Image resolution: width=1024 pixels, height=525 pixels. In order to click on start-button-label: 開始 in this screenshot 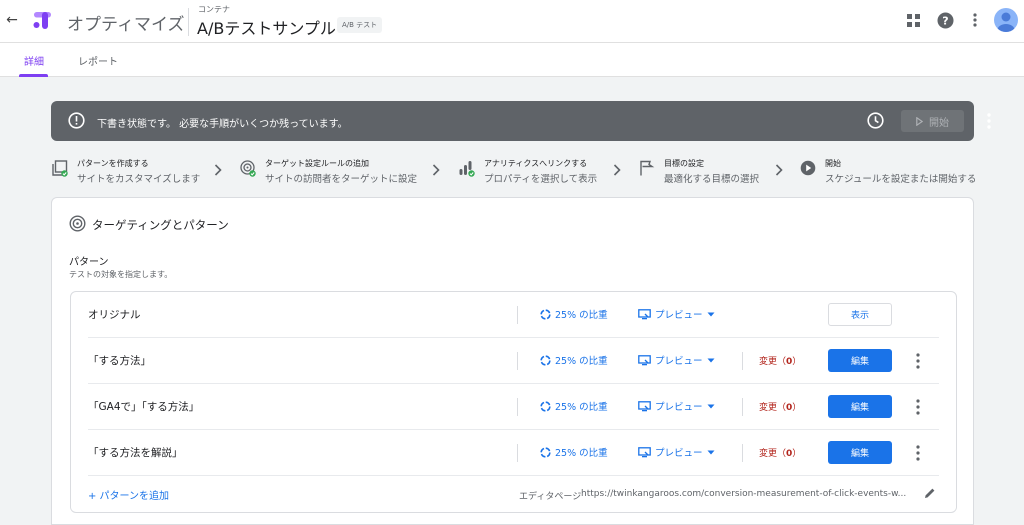, I will do `click(939, 123)`.